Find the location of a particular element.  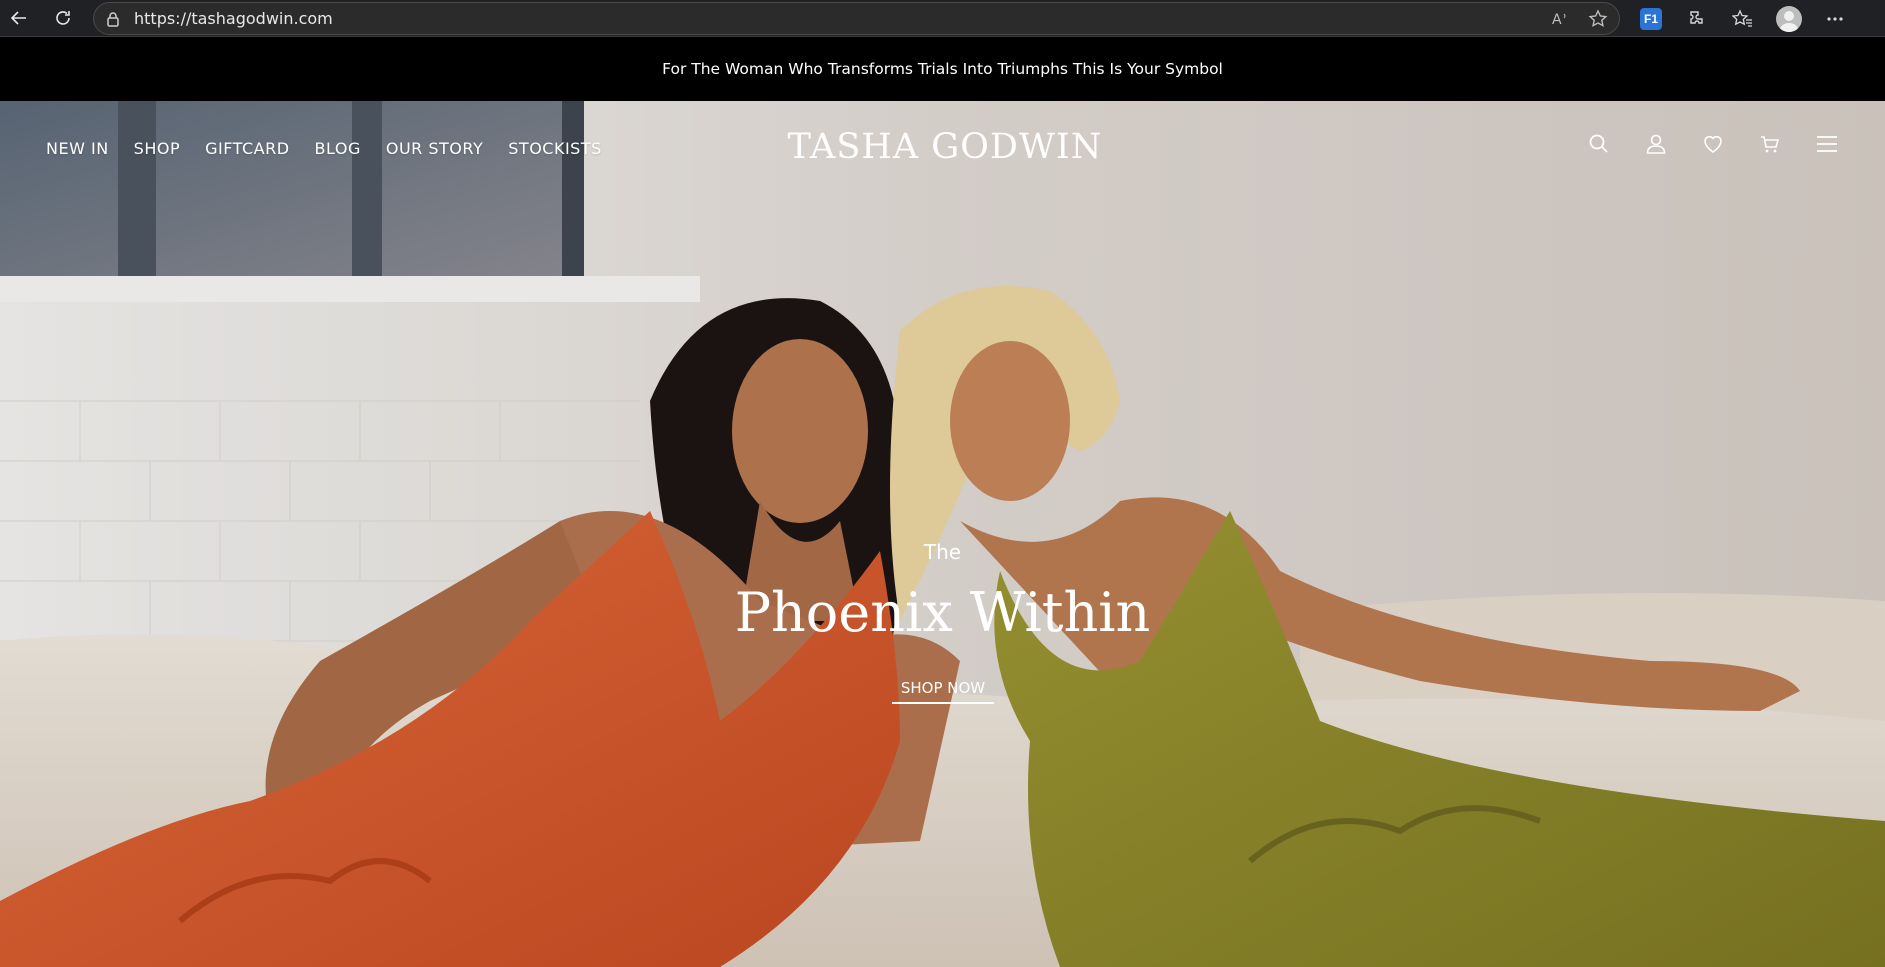

nav-new-in: NEW IN is located at coordinates (77, 148).